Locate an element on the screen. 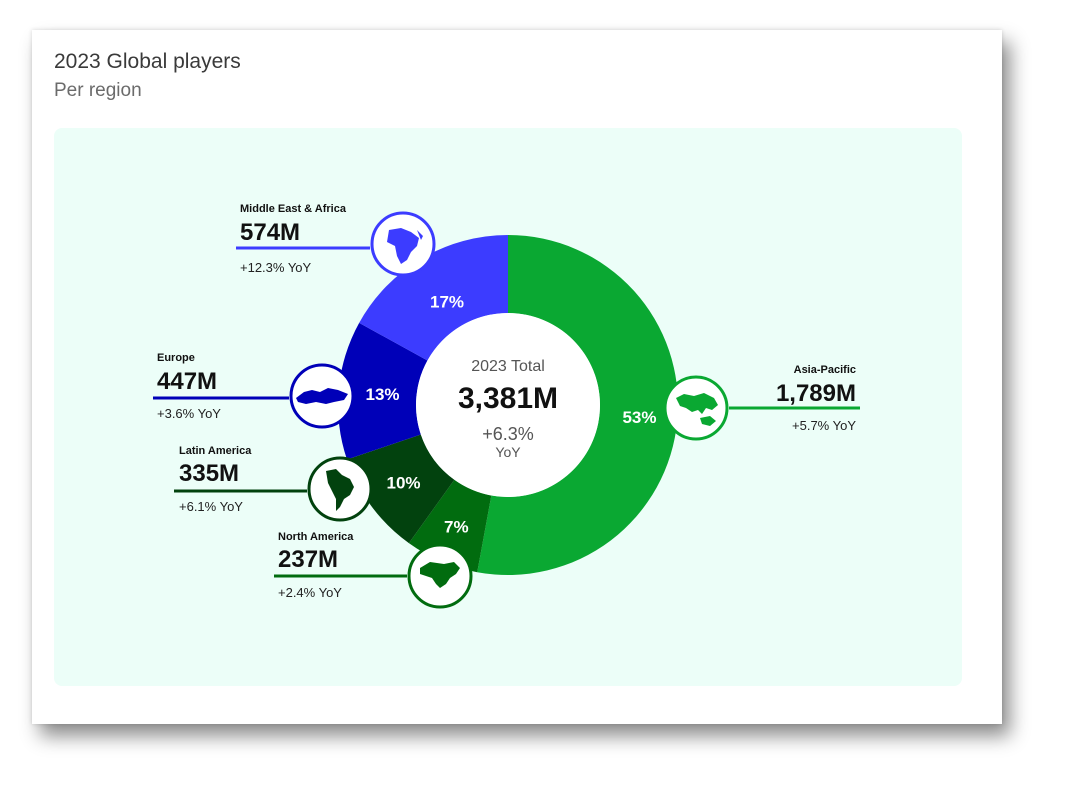  region-value: 447M is located at coordinates (187, 381).